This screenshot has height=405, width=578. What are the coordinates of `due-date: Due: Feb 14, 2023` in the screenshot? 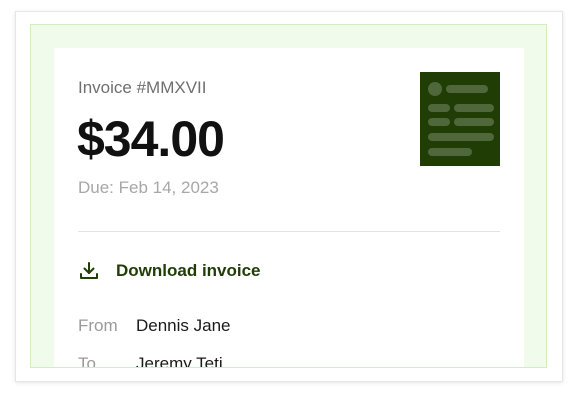 It's located at (148, 187).